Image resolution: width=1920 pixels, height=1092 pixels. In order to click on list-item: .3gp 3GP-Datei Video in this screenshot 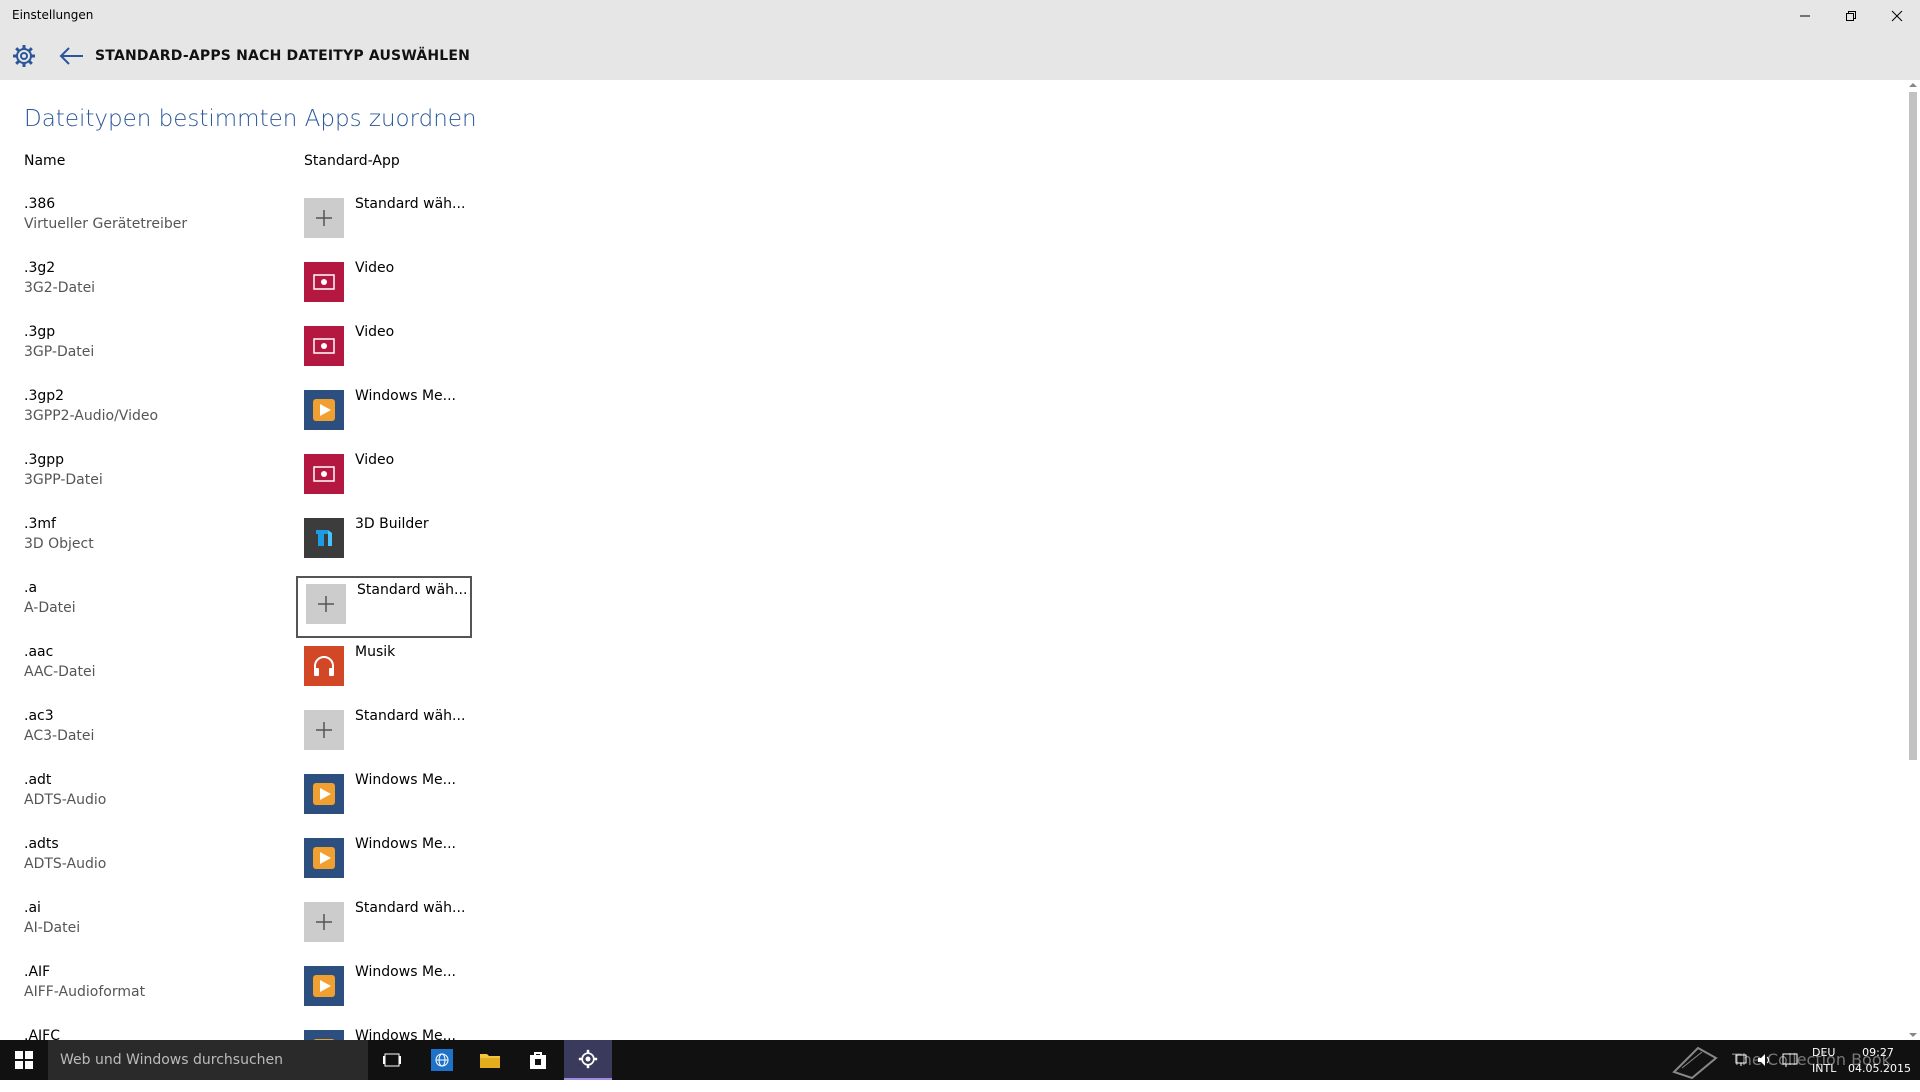, I will do `click(300, 356)`.